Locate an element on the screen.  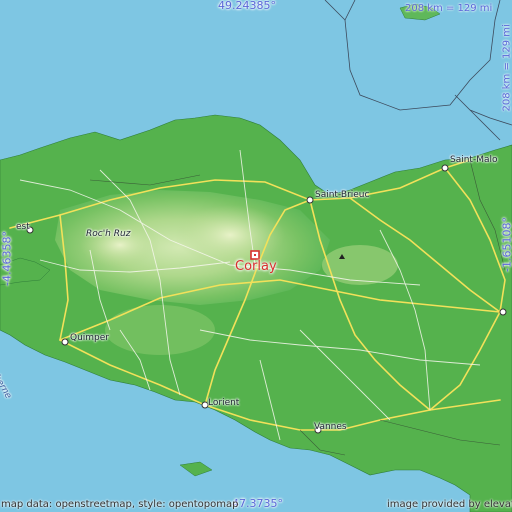
city-quimper: Quimper is located at coordinates (90, 338).